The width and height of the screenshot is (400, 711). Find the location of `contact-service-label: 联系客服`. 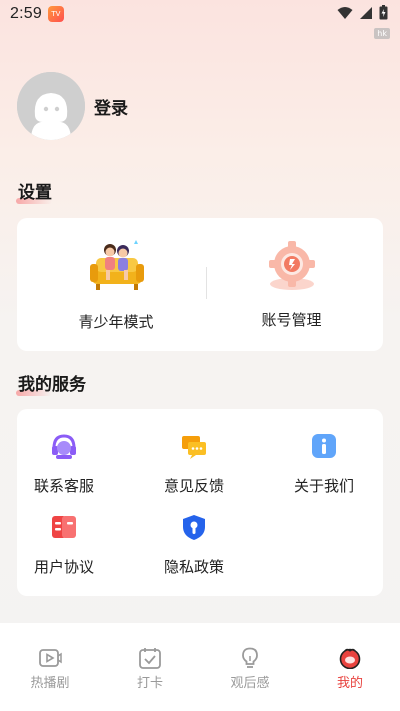

contact-service-label: 联系客服 is located at coordinates (63, 486).